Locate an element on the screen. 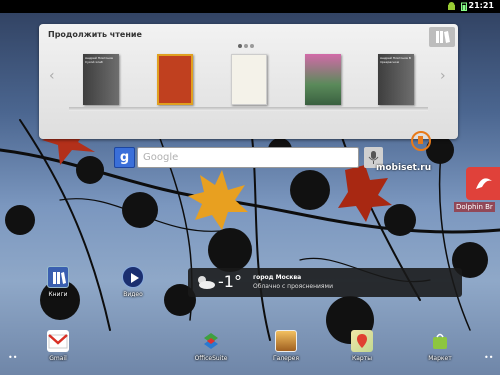  dolphin-browser-icon is located at coordinates (483, 183).